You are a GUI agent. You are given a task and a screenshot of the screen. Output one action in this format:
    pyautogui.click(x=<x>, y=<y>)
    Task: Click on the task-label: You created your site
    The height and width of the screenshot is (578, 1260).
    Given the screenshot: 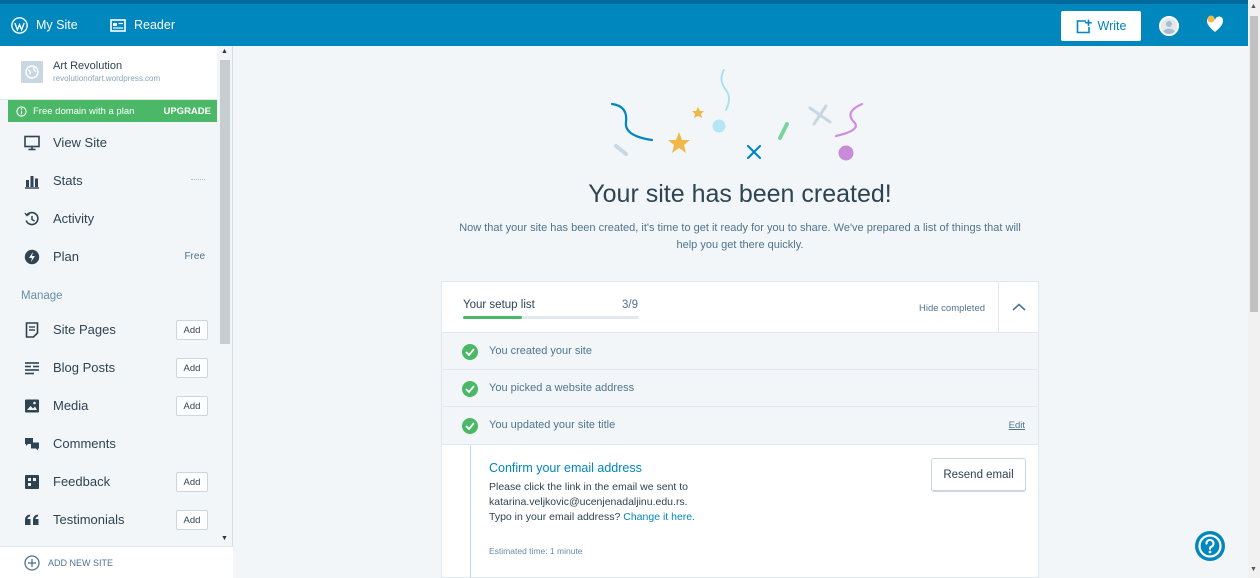 What is the action you would take?
    pyautogui.click(x=540, y=351)
    